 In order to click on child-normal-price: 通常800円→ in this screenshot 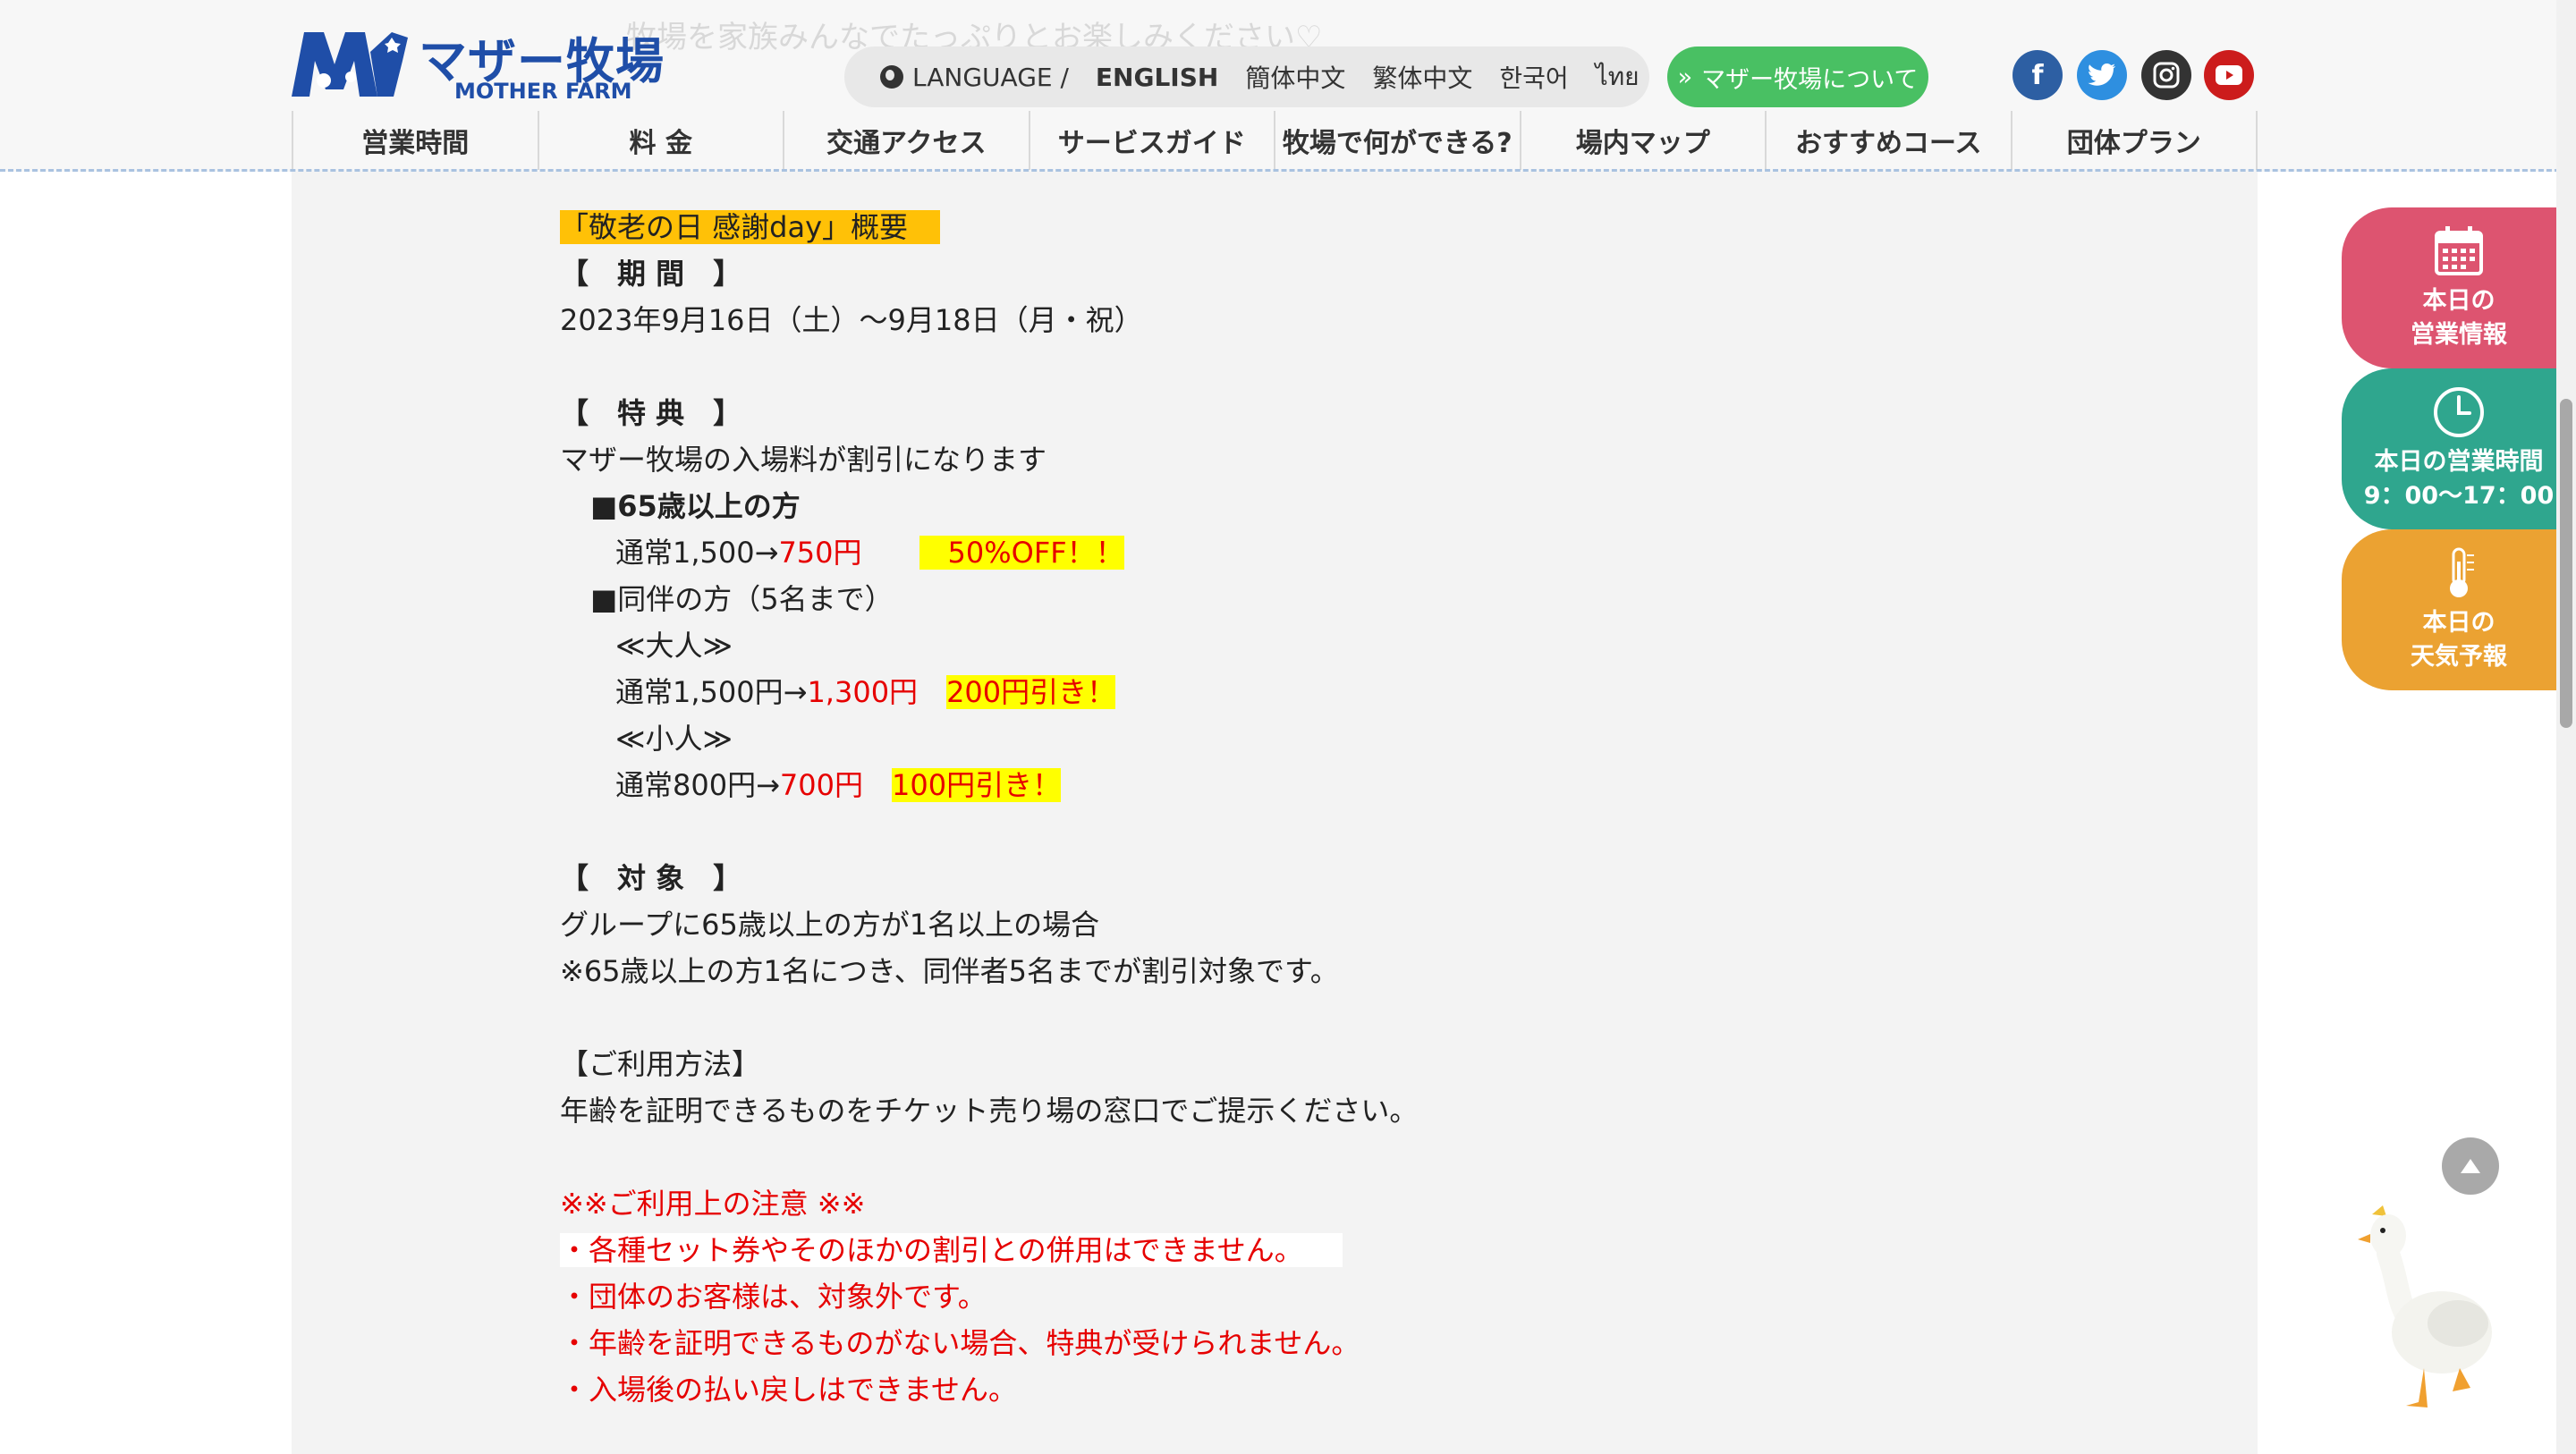, I will do `click(697, 785)`.